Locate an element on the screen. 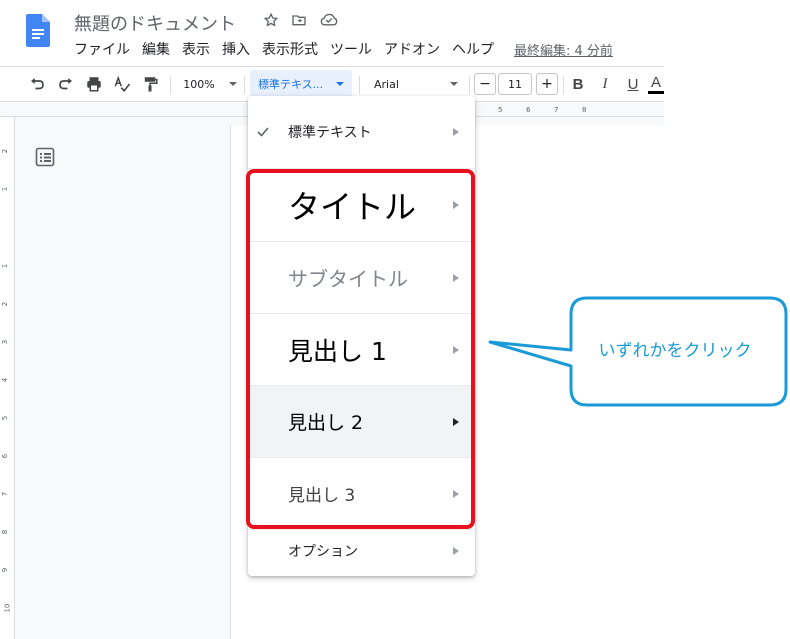 This screenshot has width=790, height=639. menu-item-label: サブタイトル is located at coordinates (348, 279).